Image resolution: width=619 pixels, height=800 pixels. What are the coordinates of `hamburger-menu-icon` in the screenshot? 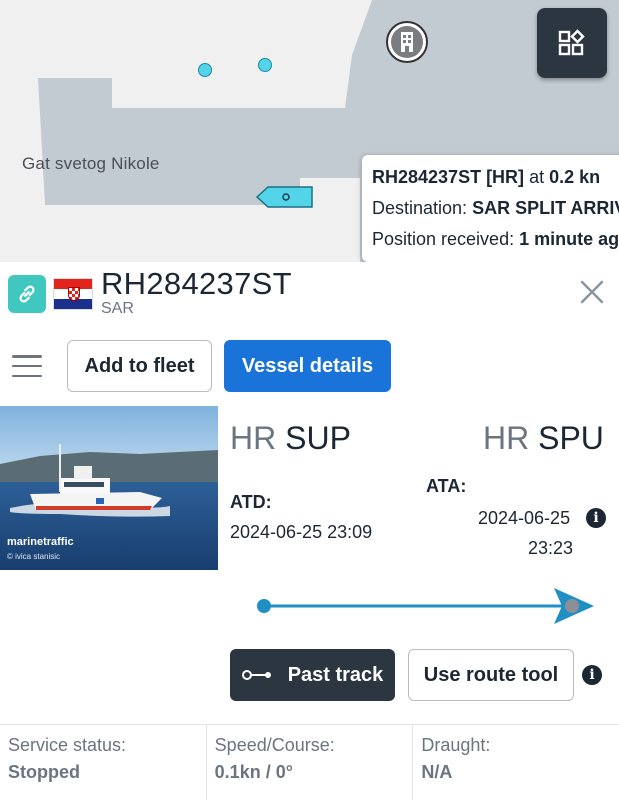 It's located at (27, 366).